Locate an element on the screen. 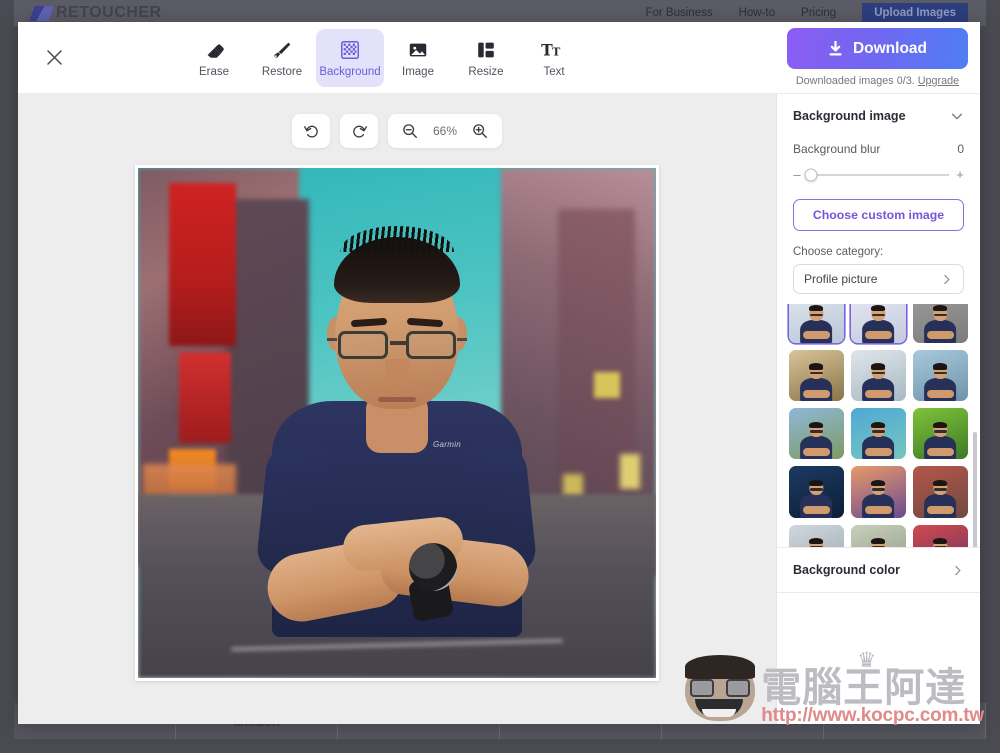  tool-label: Background is located at coordinates (350, 71).